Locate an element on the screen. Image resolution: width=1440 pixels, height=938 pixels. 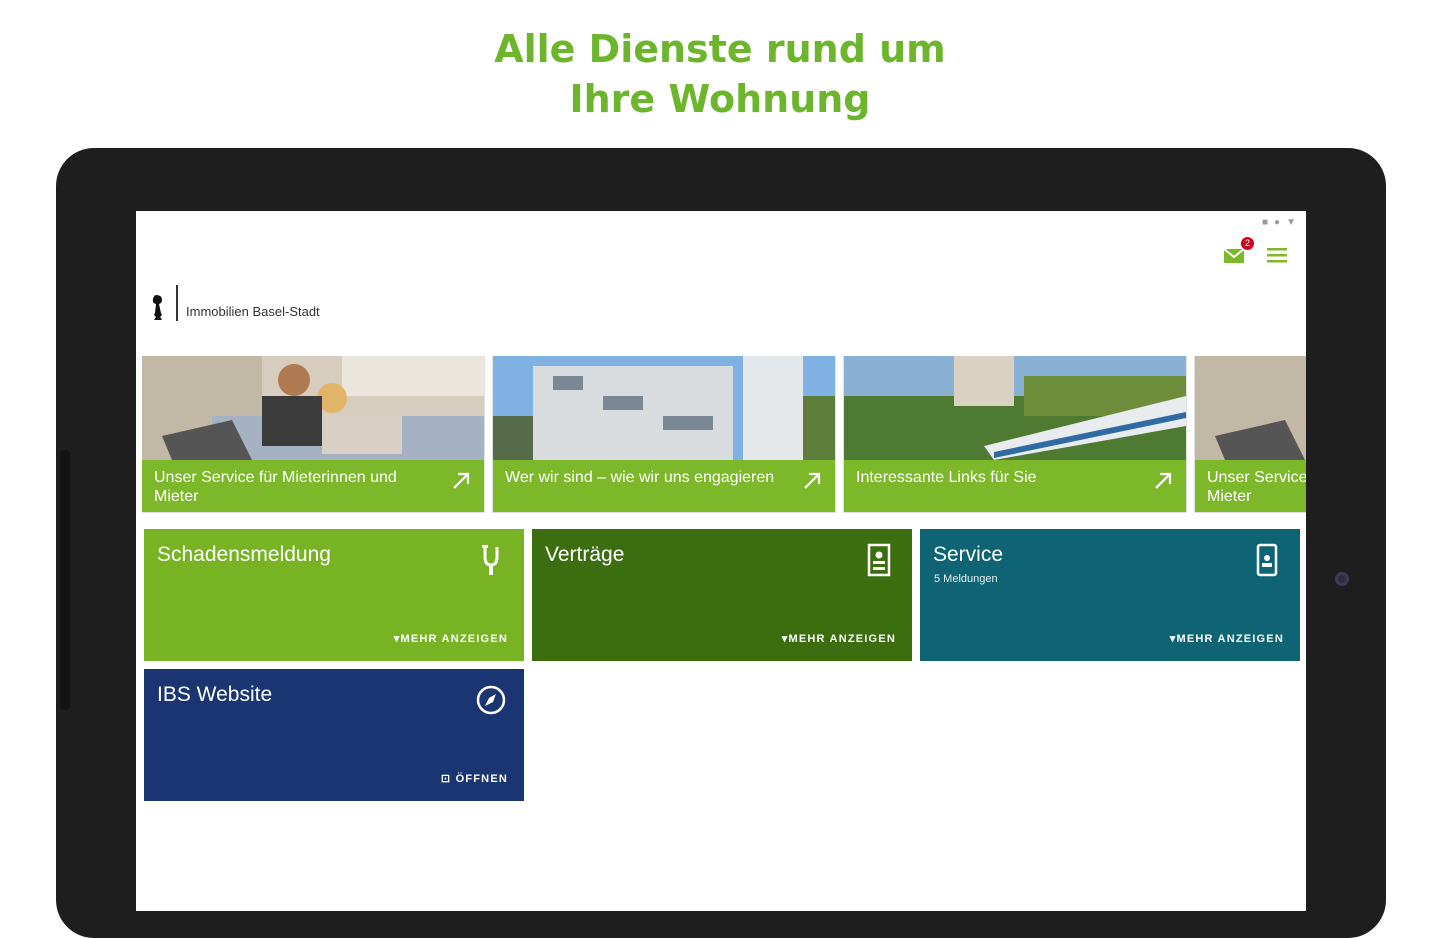
contract-icon is located at coordinates (879, 560).